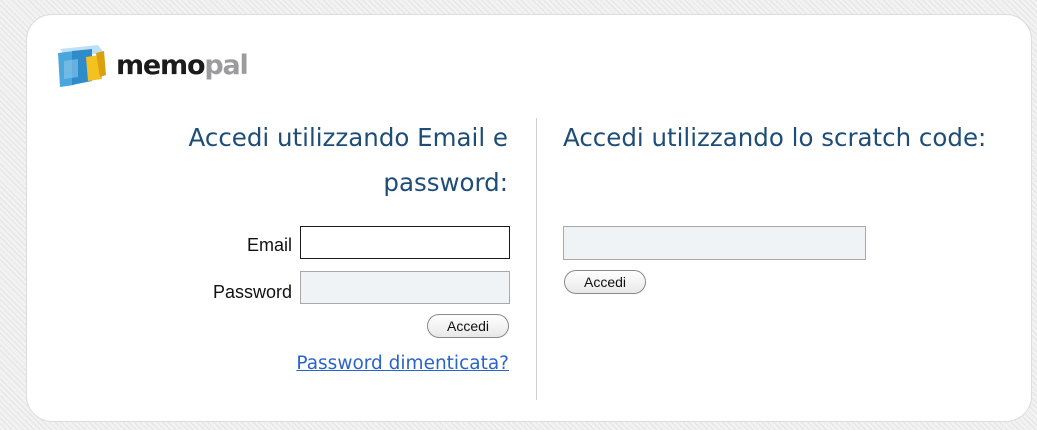  What do you see at coordinates (775, 137) in the screenshot?
I see `scratch-login-heading: Accedi utilizzando lo scratch code:` at bounding box center [775, 137].